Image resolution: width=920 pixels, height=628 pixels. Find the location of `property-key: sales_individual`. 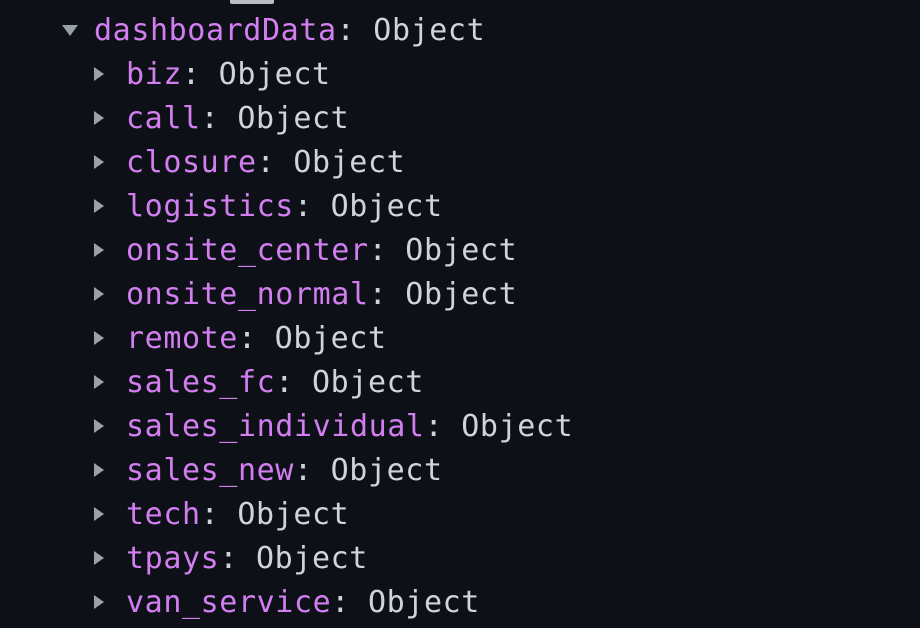

property-key: sales_individual is located at coordinates (275, 426).